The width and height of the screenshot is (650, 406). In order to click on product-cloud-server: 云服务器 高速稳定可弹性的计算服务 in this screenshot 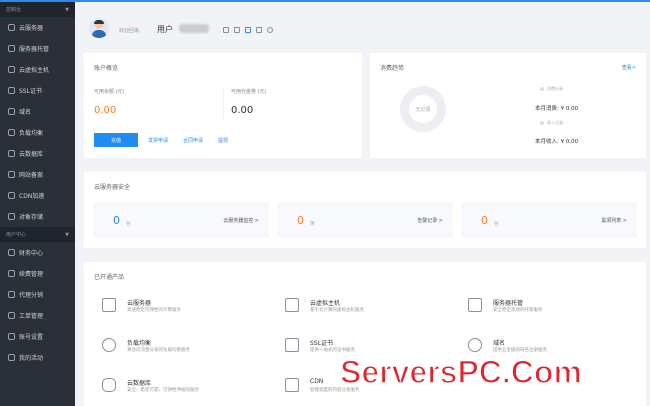, I will do `click(187, 309)`.